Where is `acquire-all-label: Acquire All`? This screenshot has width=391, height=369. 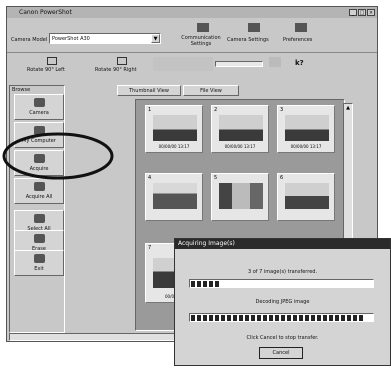 acquire-all-label: Acquire All is located at coordinates (39, 197).